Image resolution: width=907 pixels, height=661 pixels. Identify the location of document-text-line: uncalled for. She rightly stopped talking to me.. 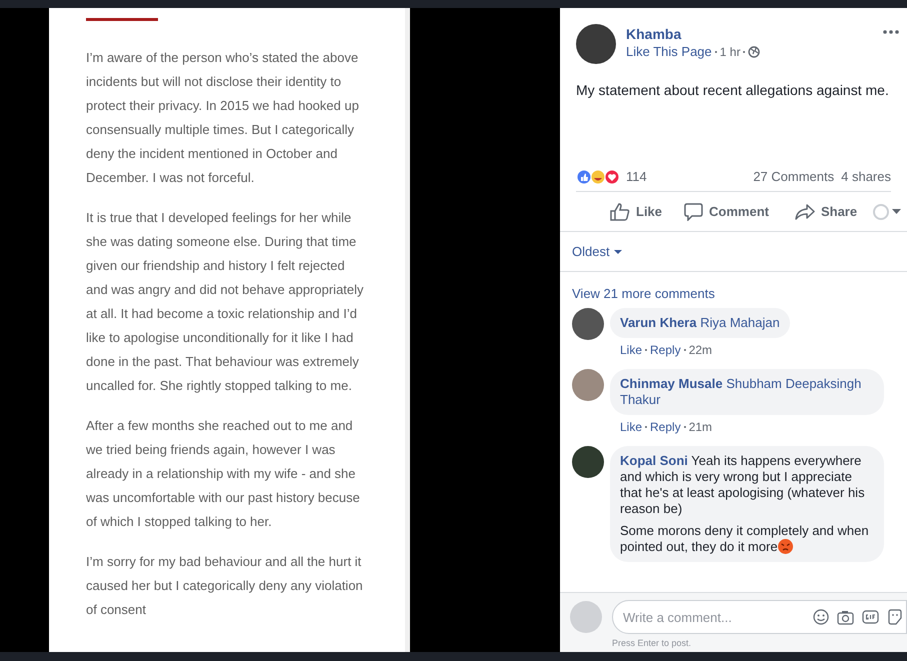
(219, 386).